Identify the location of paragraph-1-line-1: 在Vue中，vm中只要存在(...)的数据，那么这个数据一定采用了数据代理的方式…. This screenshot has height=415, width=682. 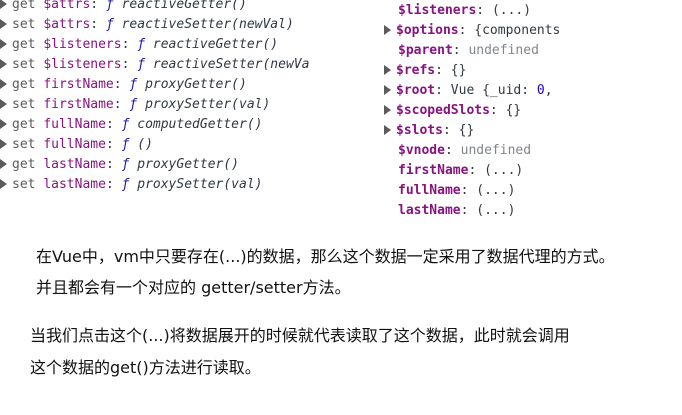
(325, 256).